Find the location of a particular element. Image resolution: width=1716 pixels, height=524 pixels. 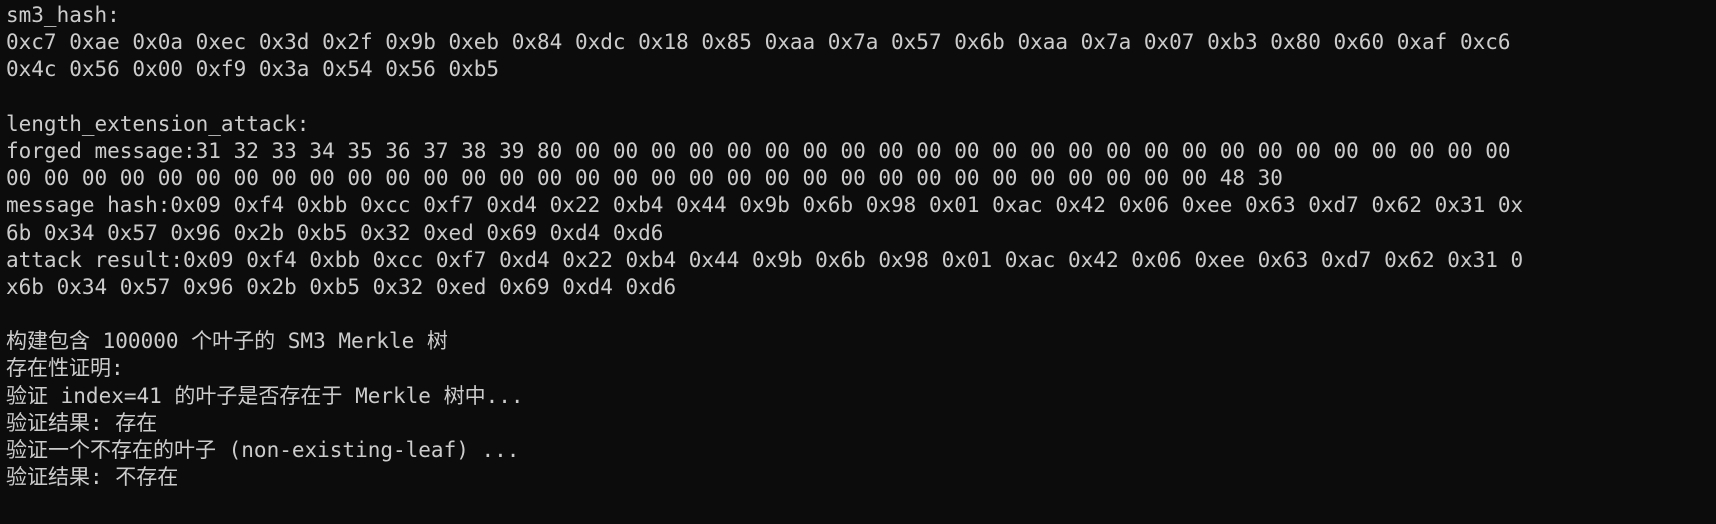

output-line-length-extension-header: length_extension_attack: is located at coordinates (158, 123).